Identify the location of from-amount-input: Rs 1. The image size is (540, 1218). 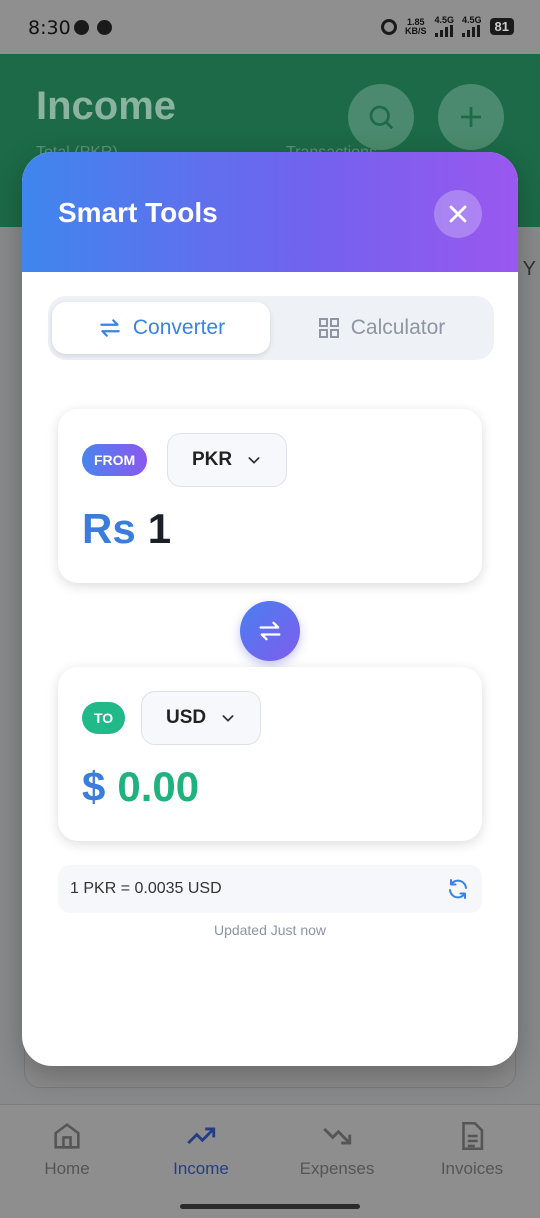
(126, 529).